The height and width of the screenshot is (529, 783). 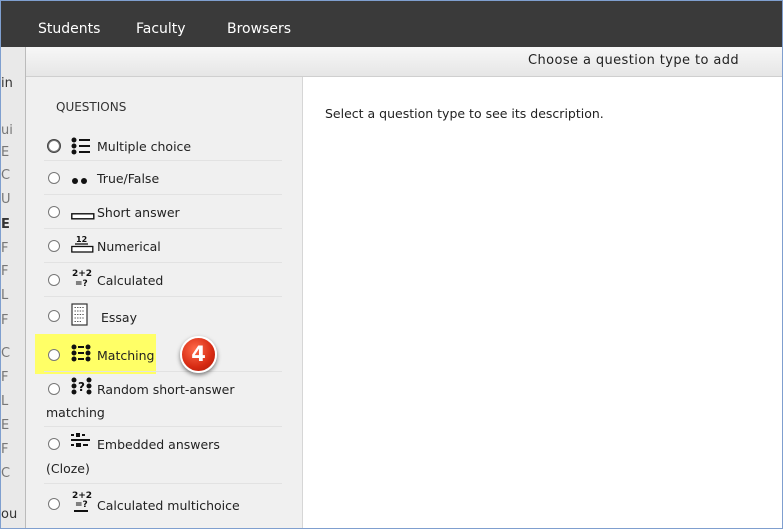 I want to click on calculated-icon: 2+2 =?, so click(x=83, y=279).